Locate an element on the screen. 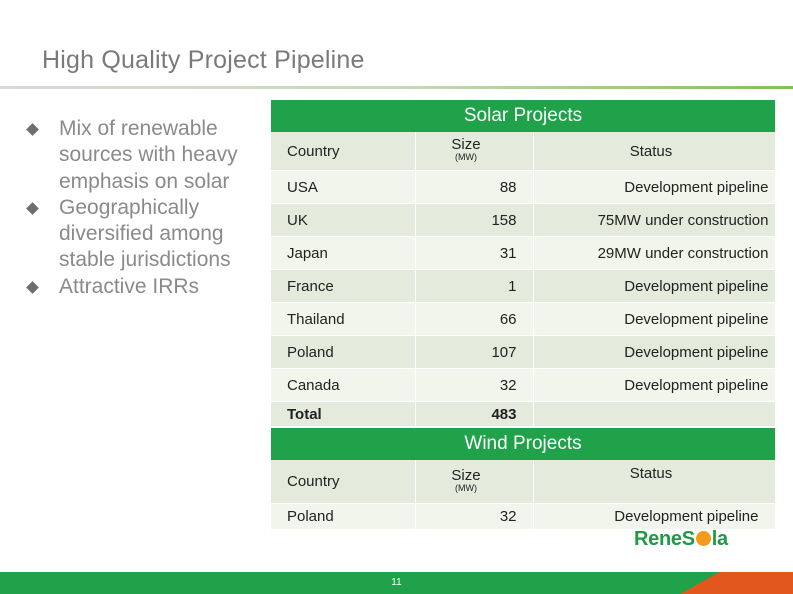 The image size is (793, 594). country-cell: Japan is located at coordinates (343, 253).